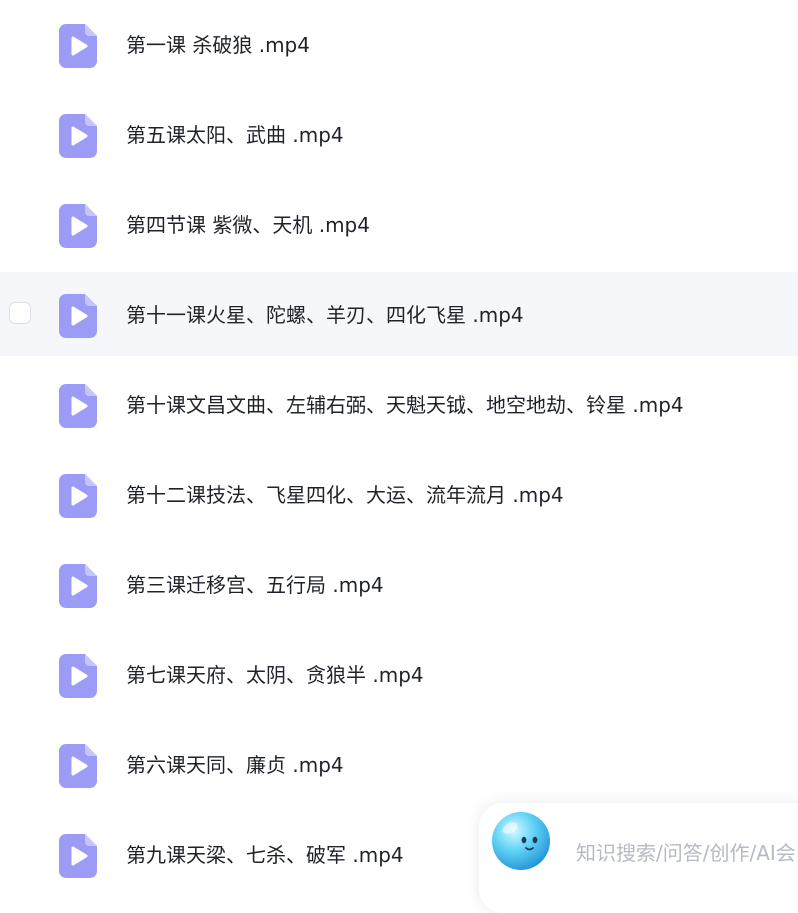 This screenshot has height=913, width=798. I want to click on file-name: 第三课迁移宫、五行局 .mp4, so click(255, 585).